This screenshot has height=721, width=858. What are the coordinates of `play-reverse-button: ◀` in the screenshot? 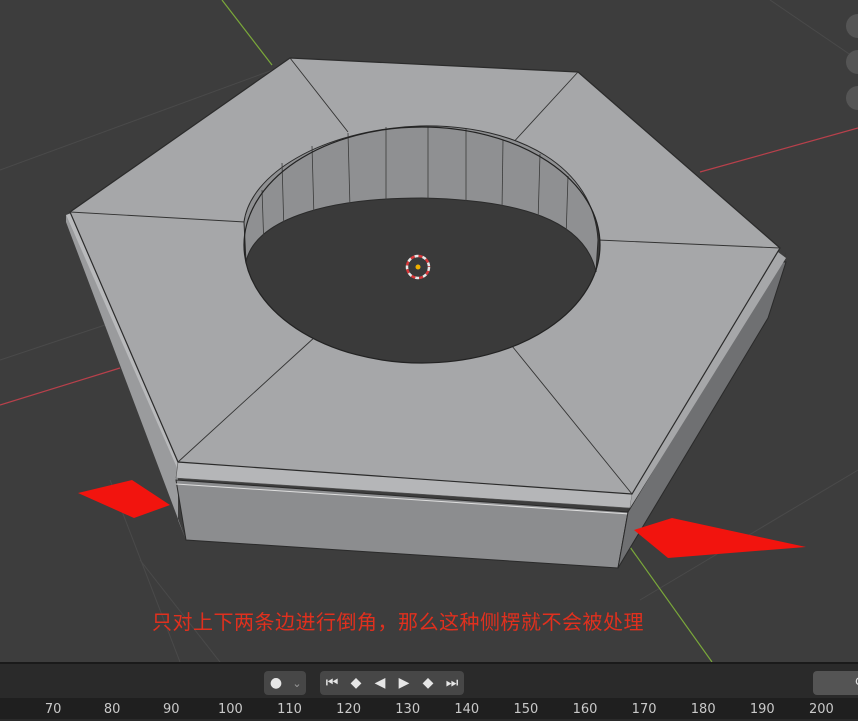 It's located at (380, 683).